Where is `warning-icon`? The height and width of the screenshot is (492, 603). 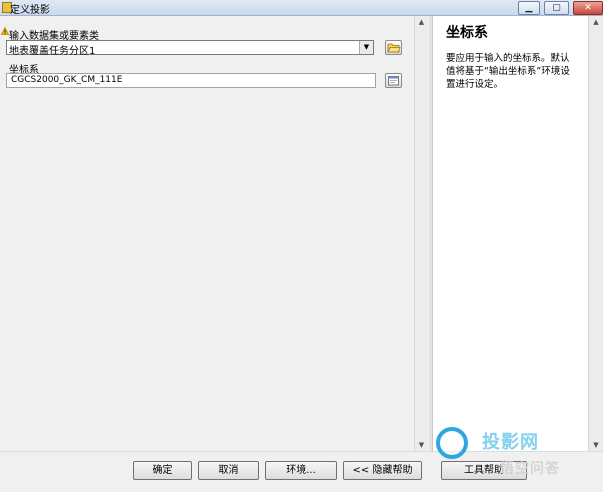
warning-icon is located at coordinates (5, 31).